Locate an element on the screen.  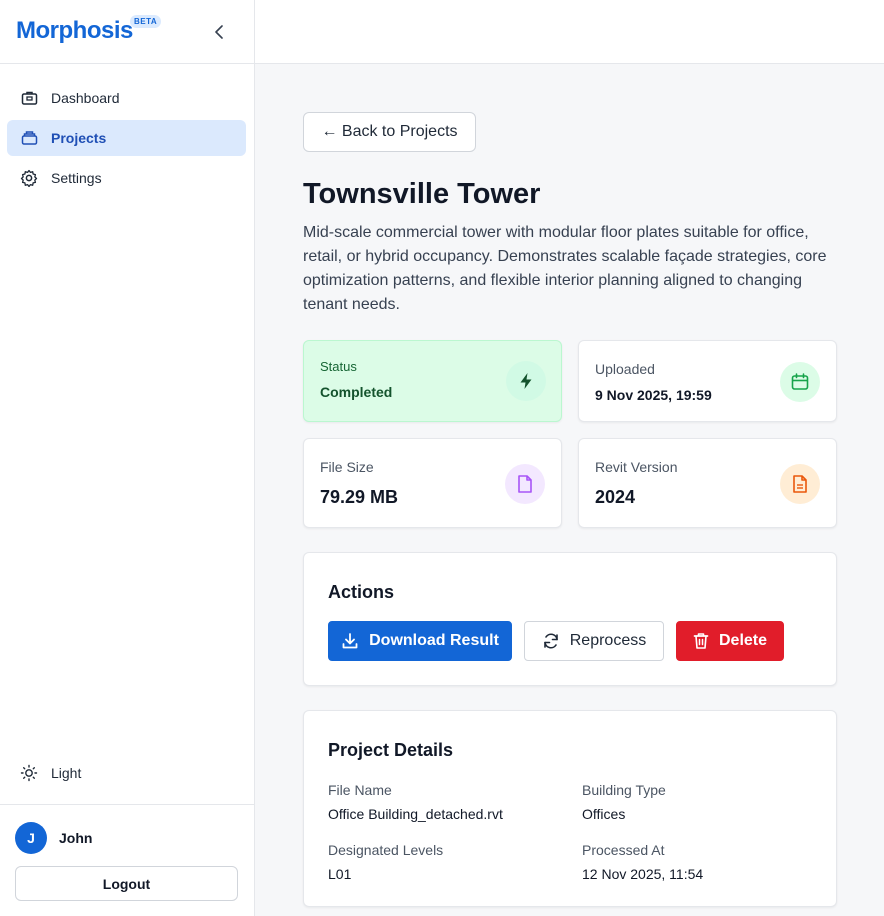
sidebar-item-projects: Projects is located at coordinates (126, 138).